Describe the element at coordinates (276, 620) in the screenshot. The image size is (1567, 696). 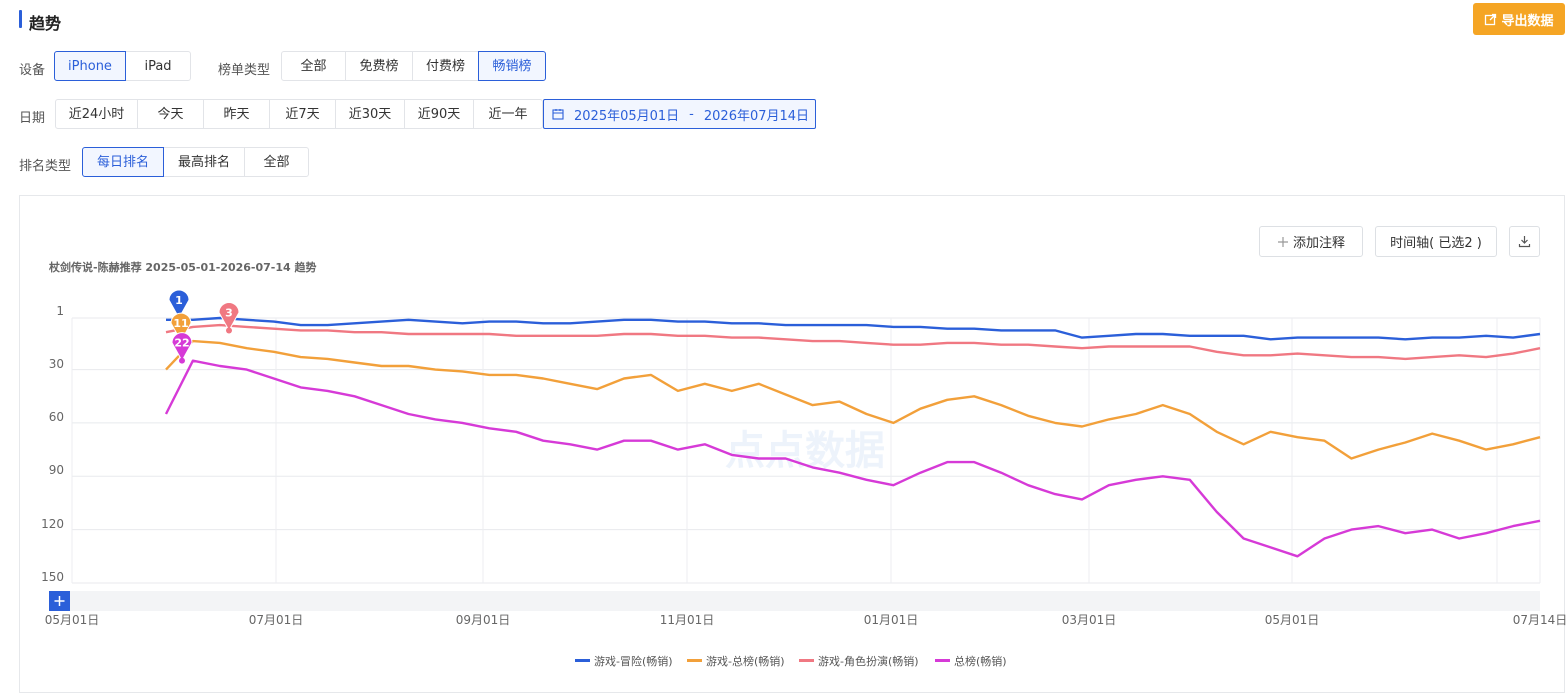
I see `x-tick-label: 07月01日` at that location.